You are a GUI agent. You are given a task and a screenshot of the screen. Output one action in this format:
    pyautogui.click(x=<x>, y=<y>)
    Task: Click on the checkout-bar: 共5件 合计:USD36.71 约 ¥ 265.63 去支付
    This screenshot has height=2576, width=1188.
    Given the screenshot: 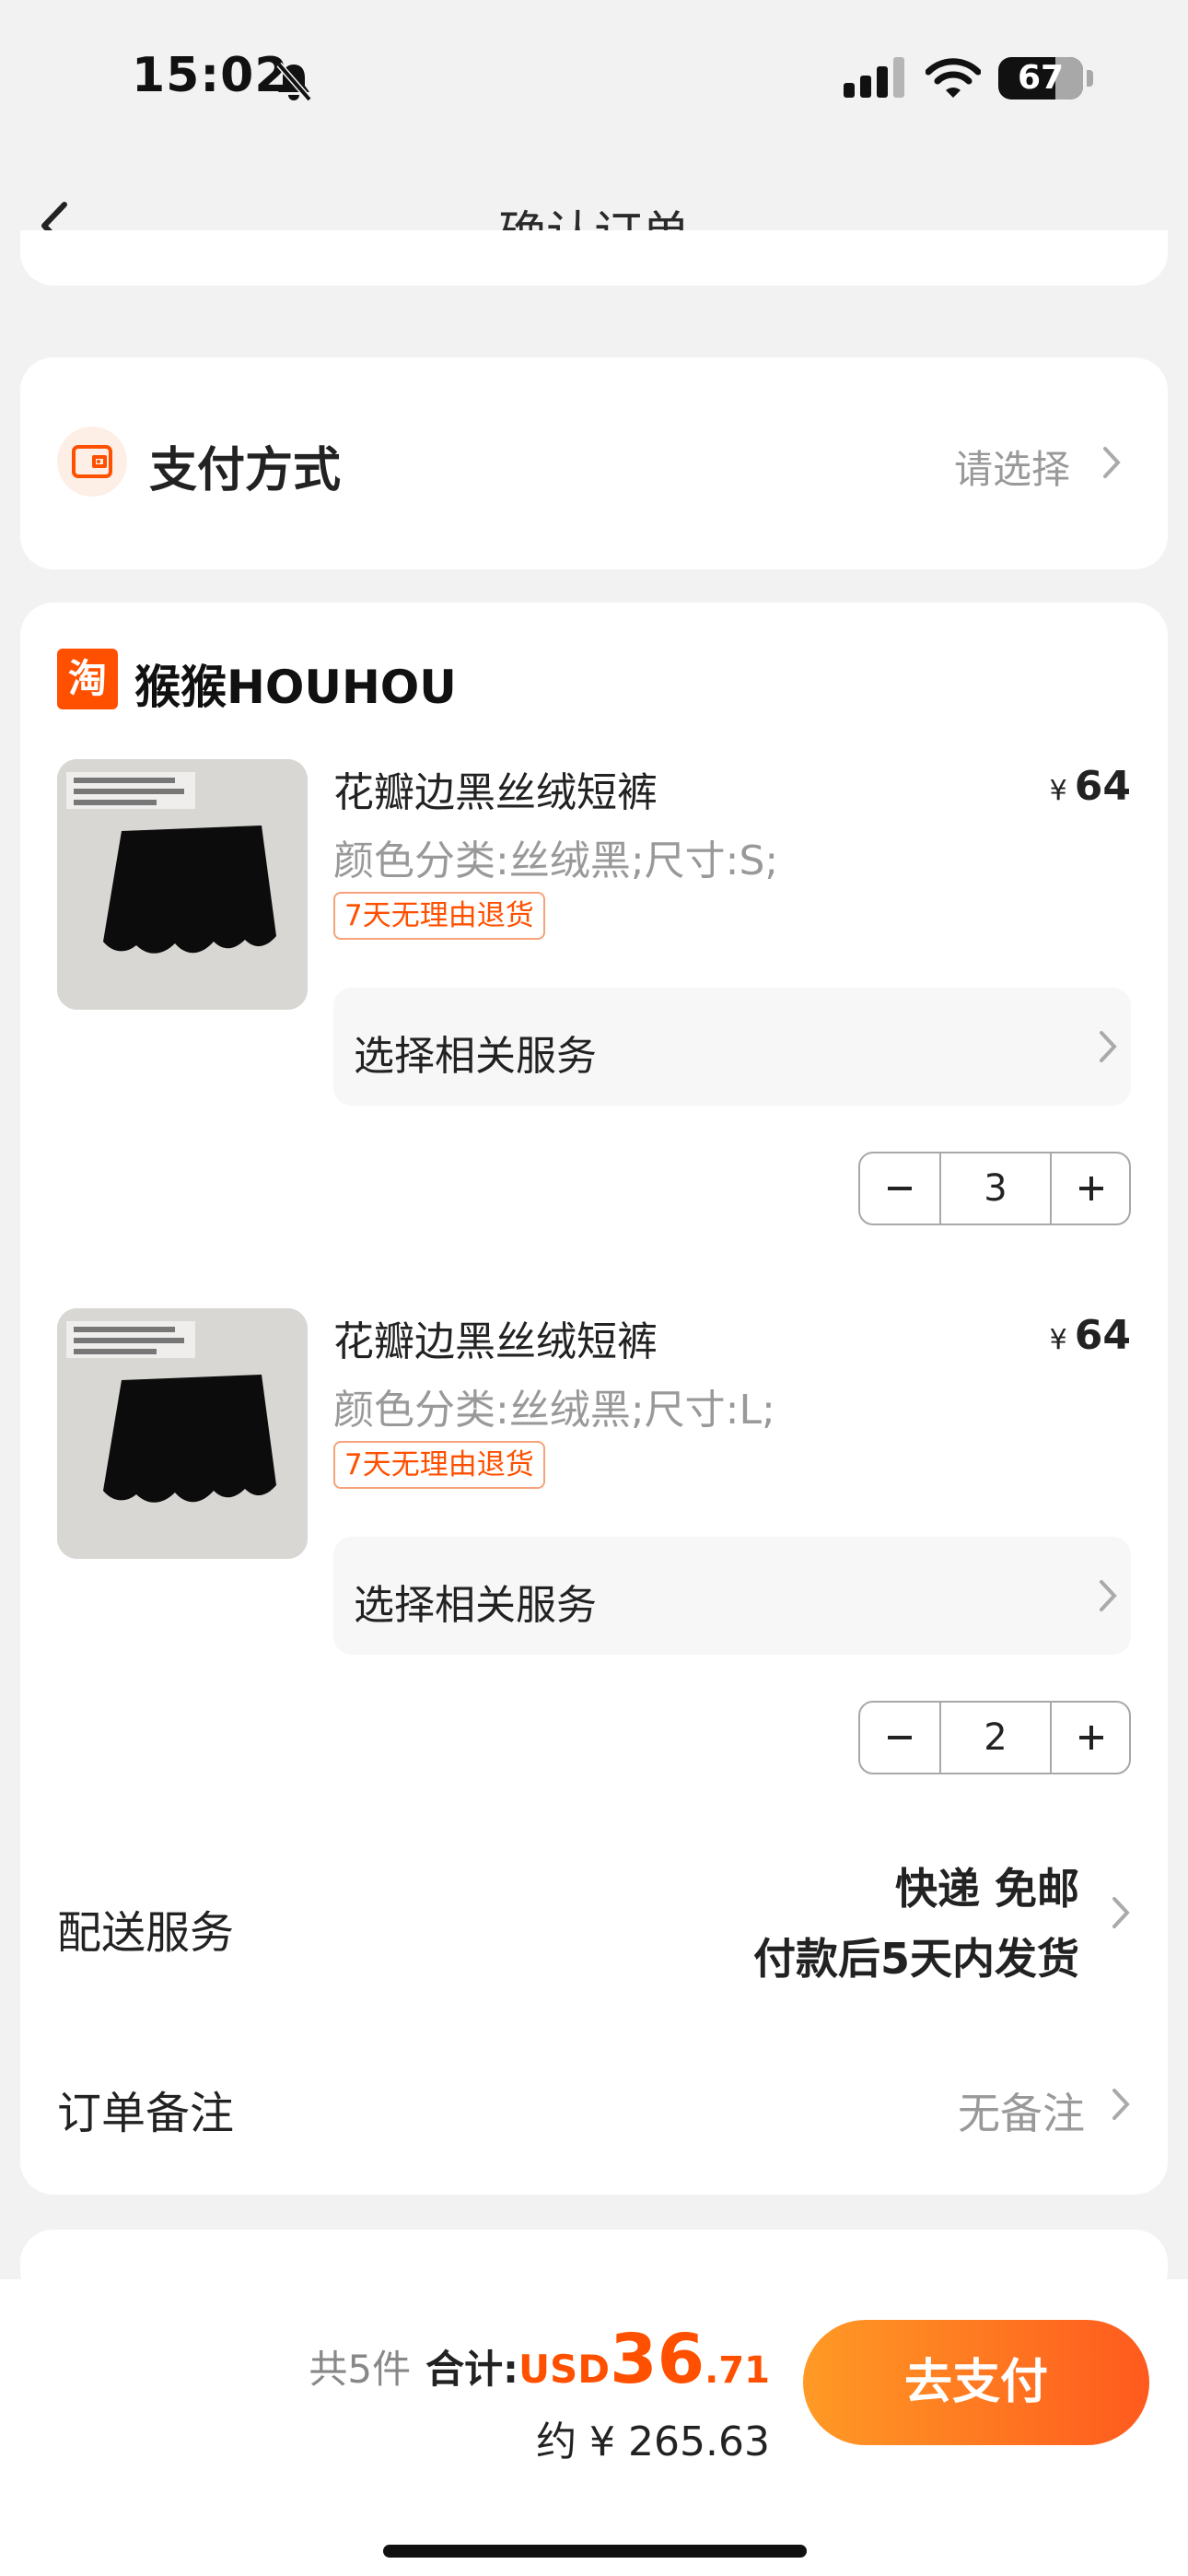 What is the action you would take?
    pyautogui.click(x=594, y=2427)
    